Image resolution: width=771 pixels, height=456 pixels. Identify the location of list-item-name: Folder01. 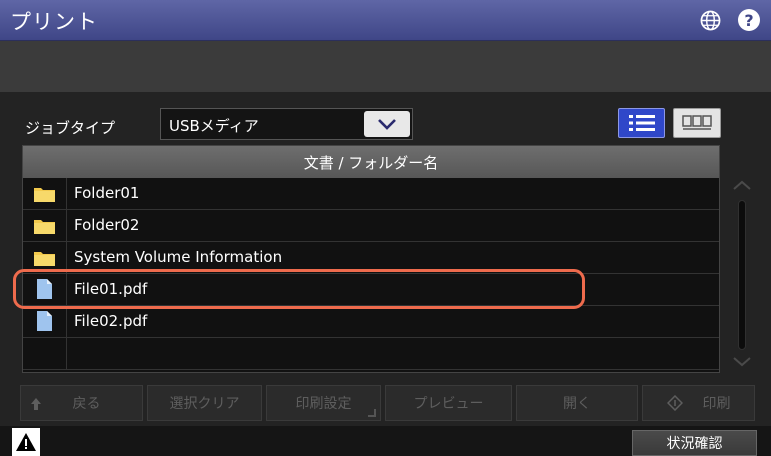
(107, 193).